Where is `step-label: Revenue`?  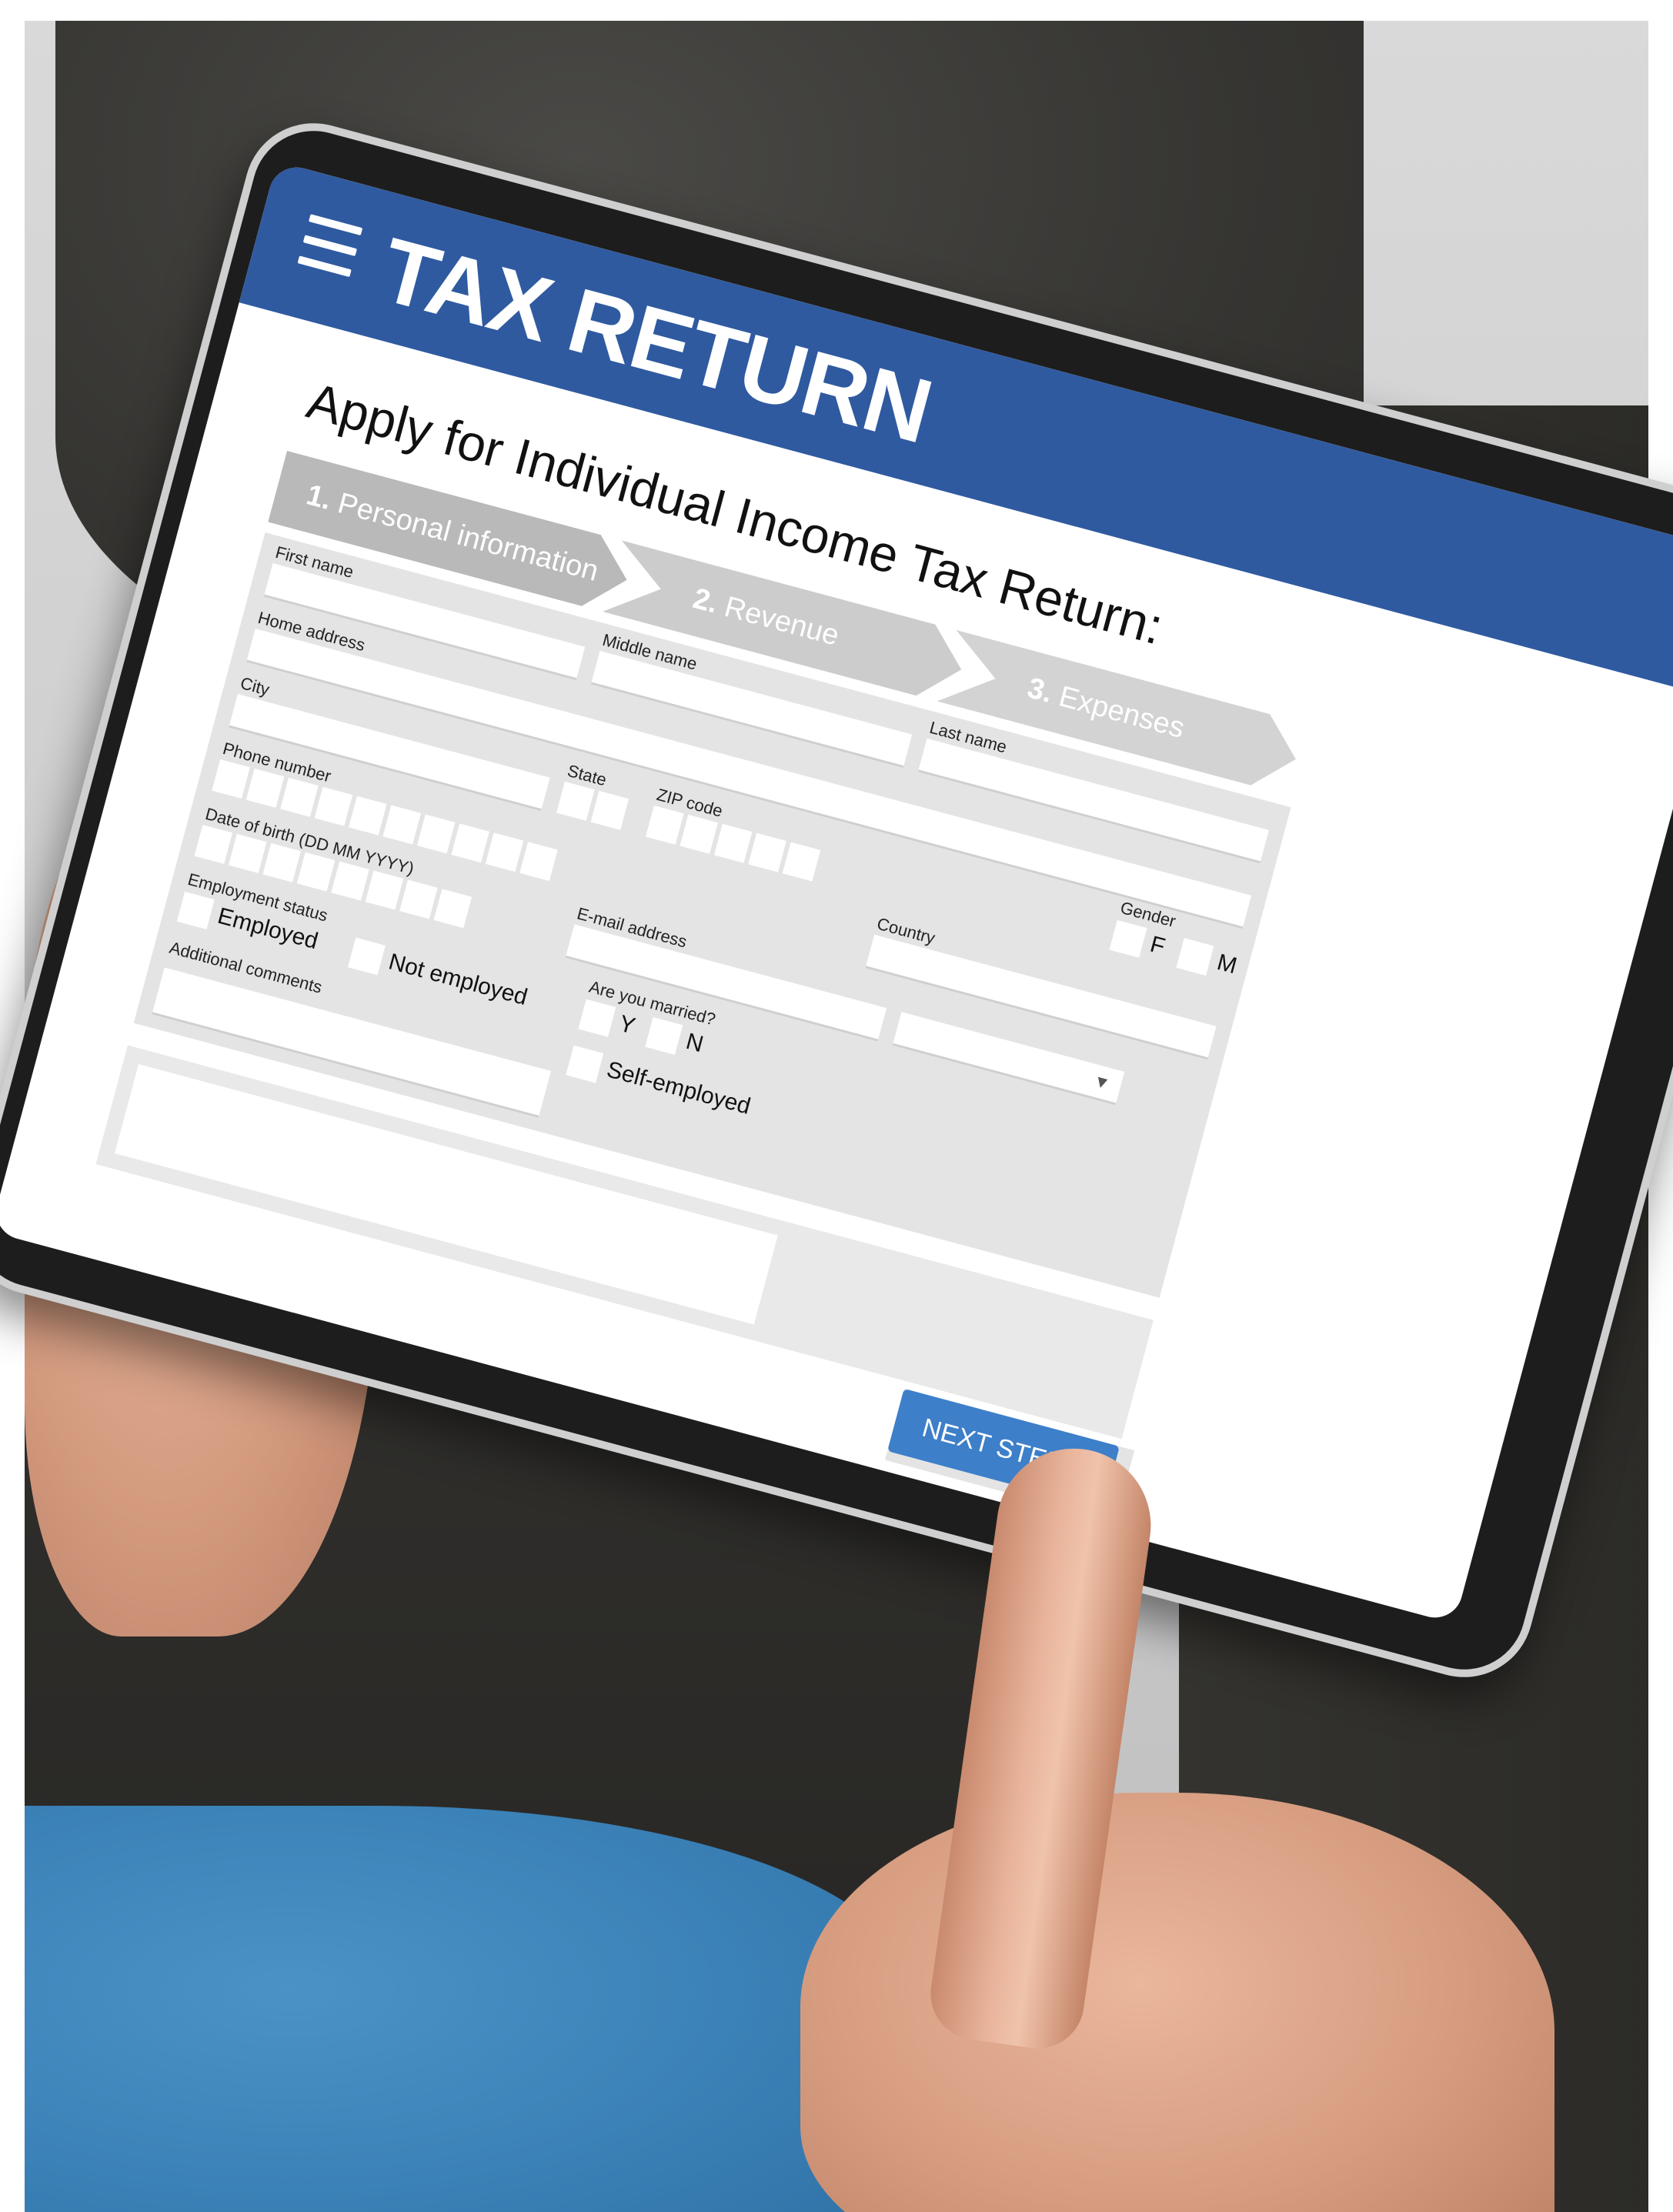
step-label: Revenue is located at coordinates (781, 621).